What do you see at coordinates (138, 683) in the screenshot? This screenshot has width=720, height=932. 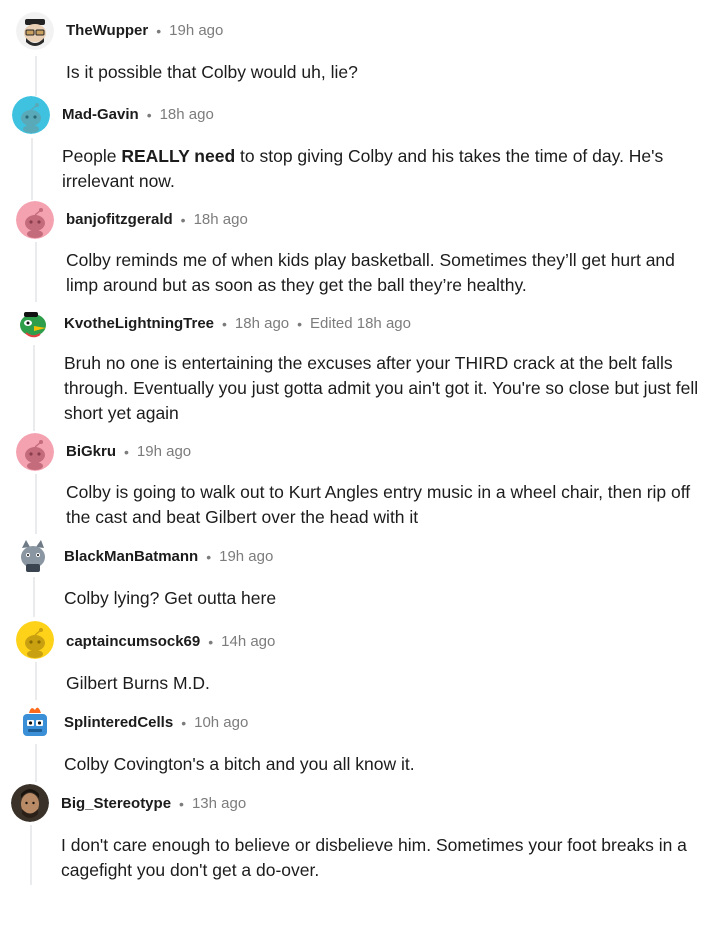 I see `comment-body: Gilbert Burns M.D.` at bounding box center [138, 683].